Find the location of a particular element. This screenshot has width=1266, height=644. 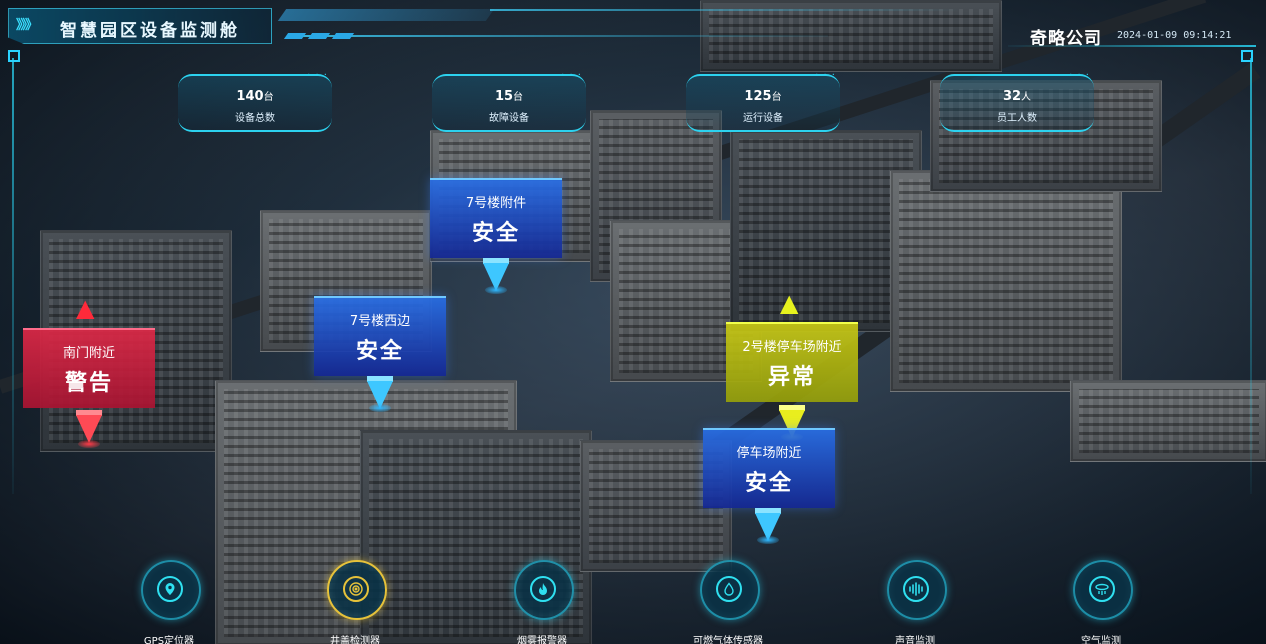

marker-card-parking: 停车场附近 安全 is located at coordinates (769, 468).